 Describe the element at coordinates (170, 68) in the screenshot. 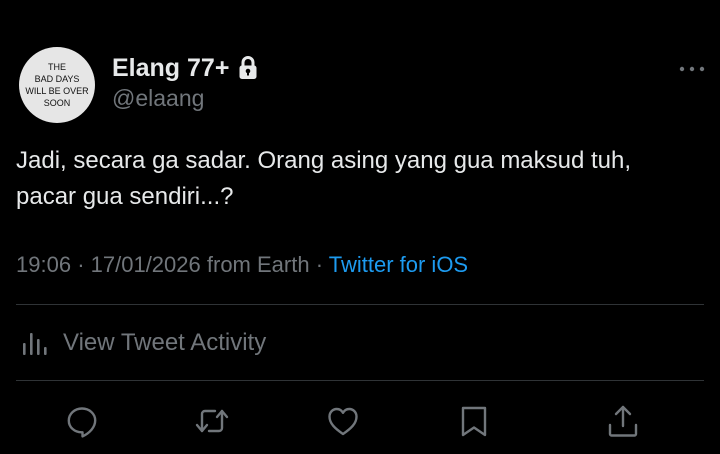

I see `display-name: Elang 77+` at that location.